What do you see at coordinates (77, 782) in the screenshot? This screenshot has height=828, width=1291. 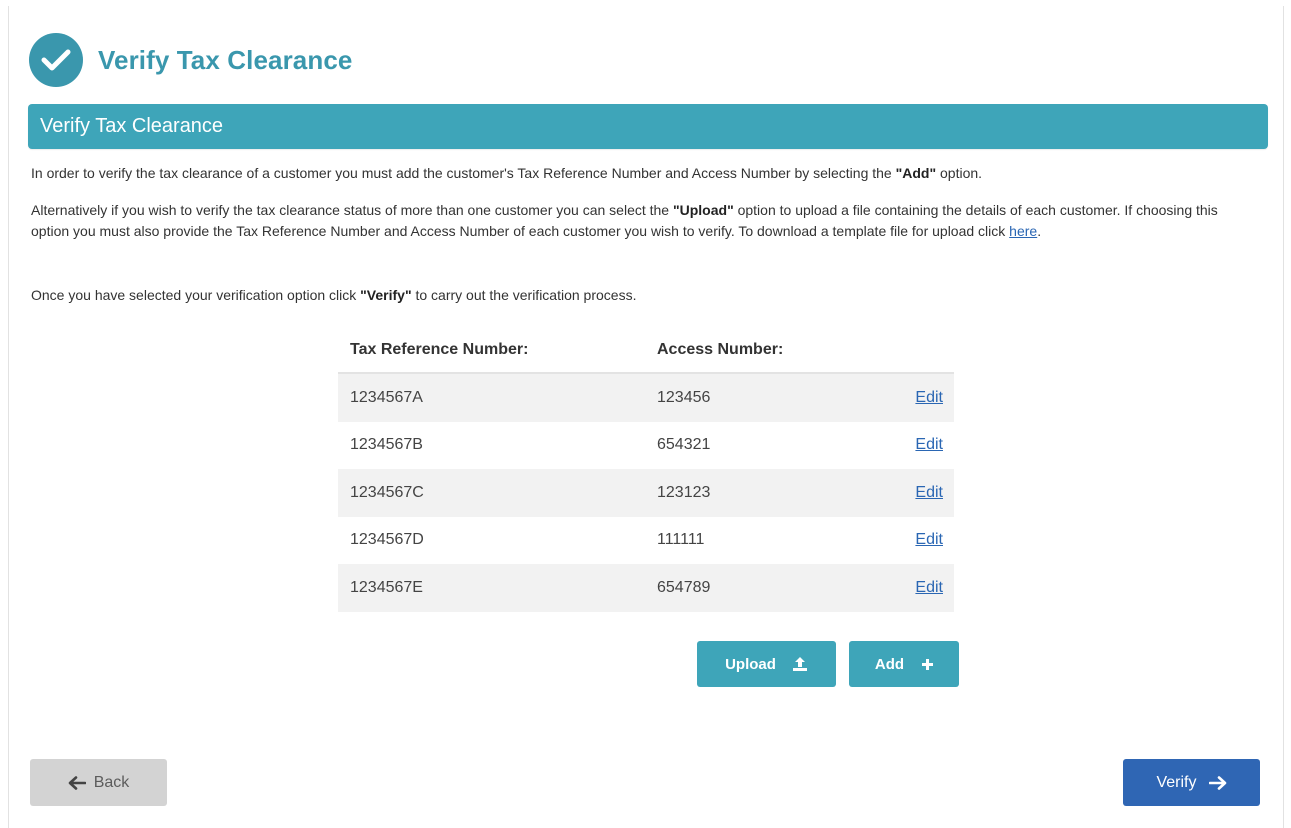 I see `arrow-left-icon` at bounding box center [77, 782].